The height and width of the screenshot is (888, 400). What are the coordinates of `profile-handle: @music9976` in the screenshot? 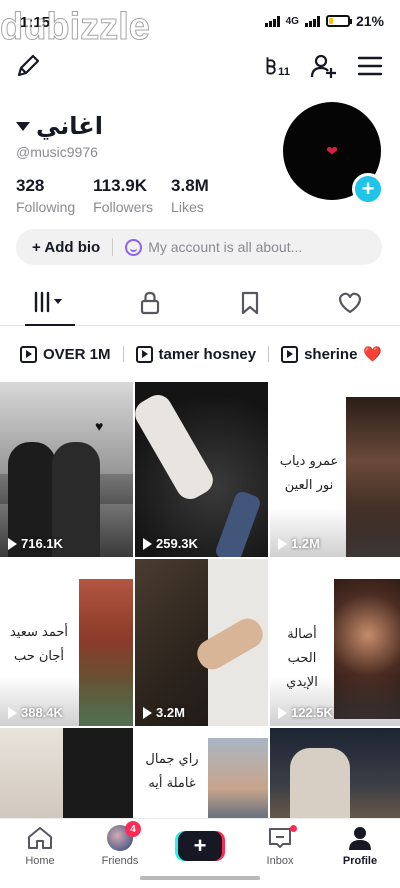 It's located at (57, 152).